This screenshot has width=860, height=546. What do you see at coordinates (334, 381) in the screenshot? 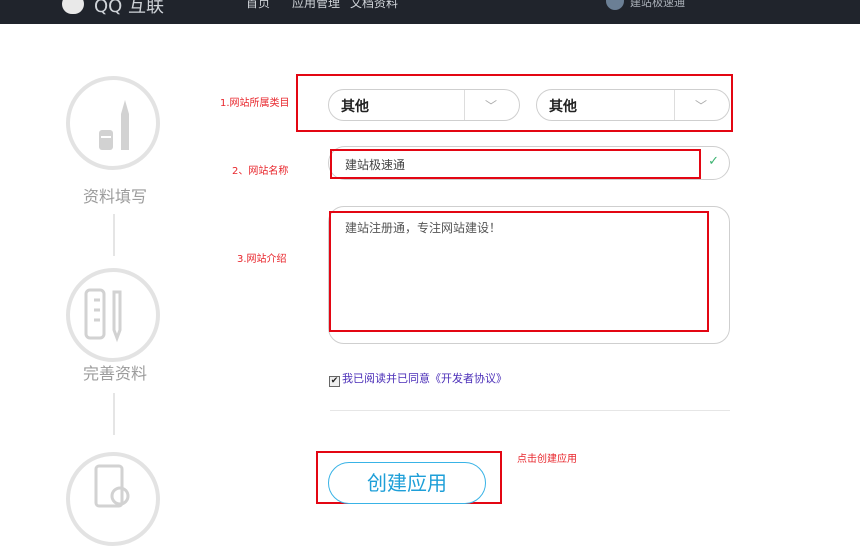
I see `agreement-checkbox: ✔` at bounding box center [334, 381].